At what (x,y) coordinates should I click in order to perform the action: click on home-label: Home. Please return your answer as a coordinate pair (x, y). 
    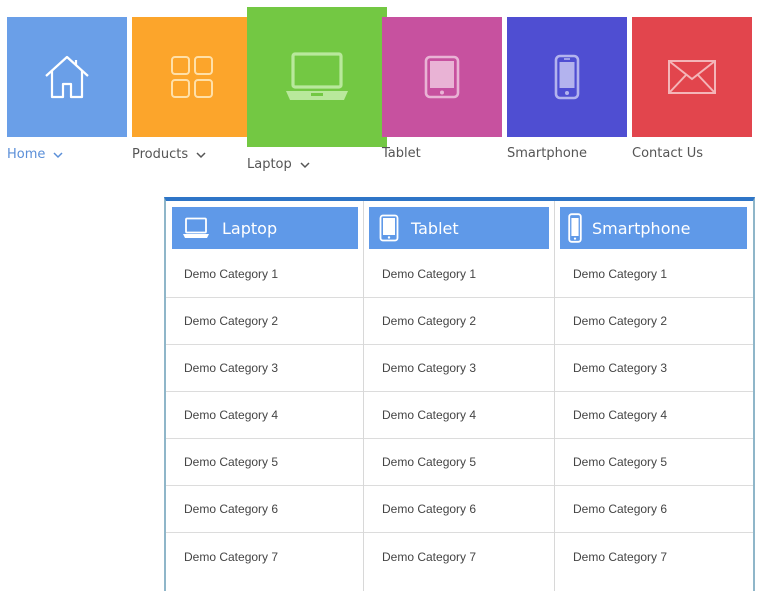
    Looking at the image, I should click on (26, 154).